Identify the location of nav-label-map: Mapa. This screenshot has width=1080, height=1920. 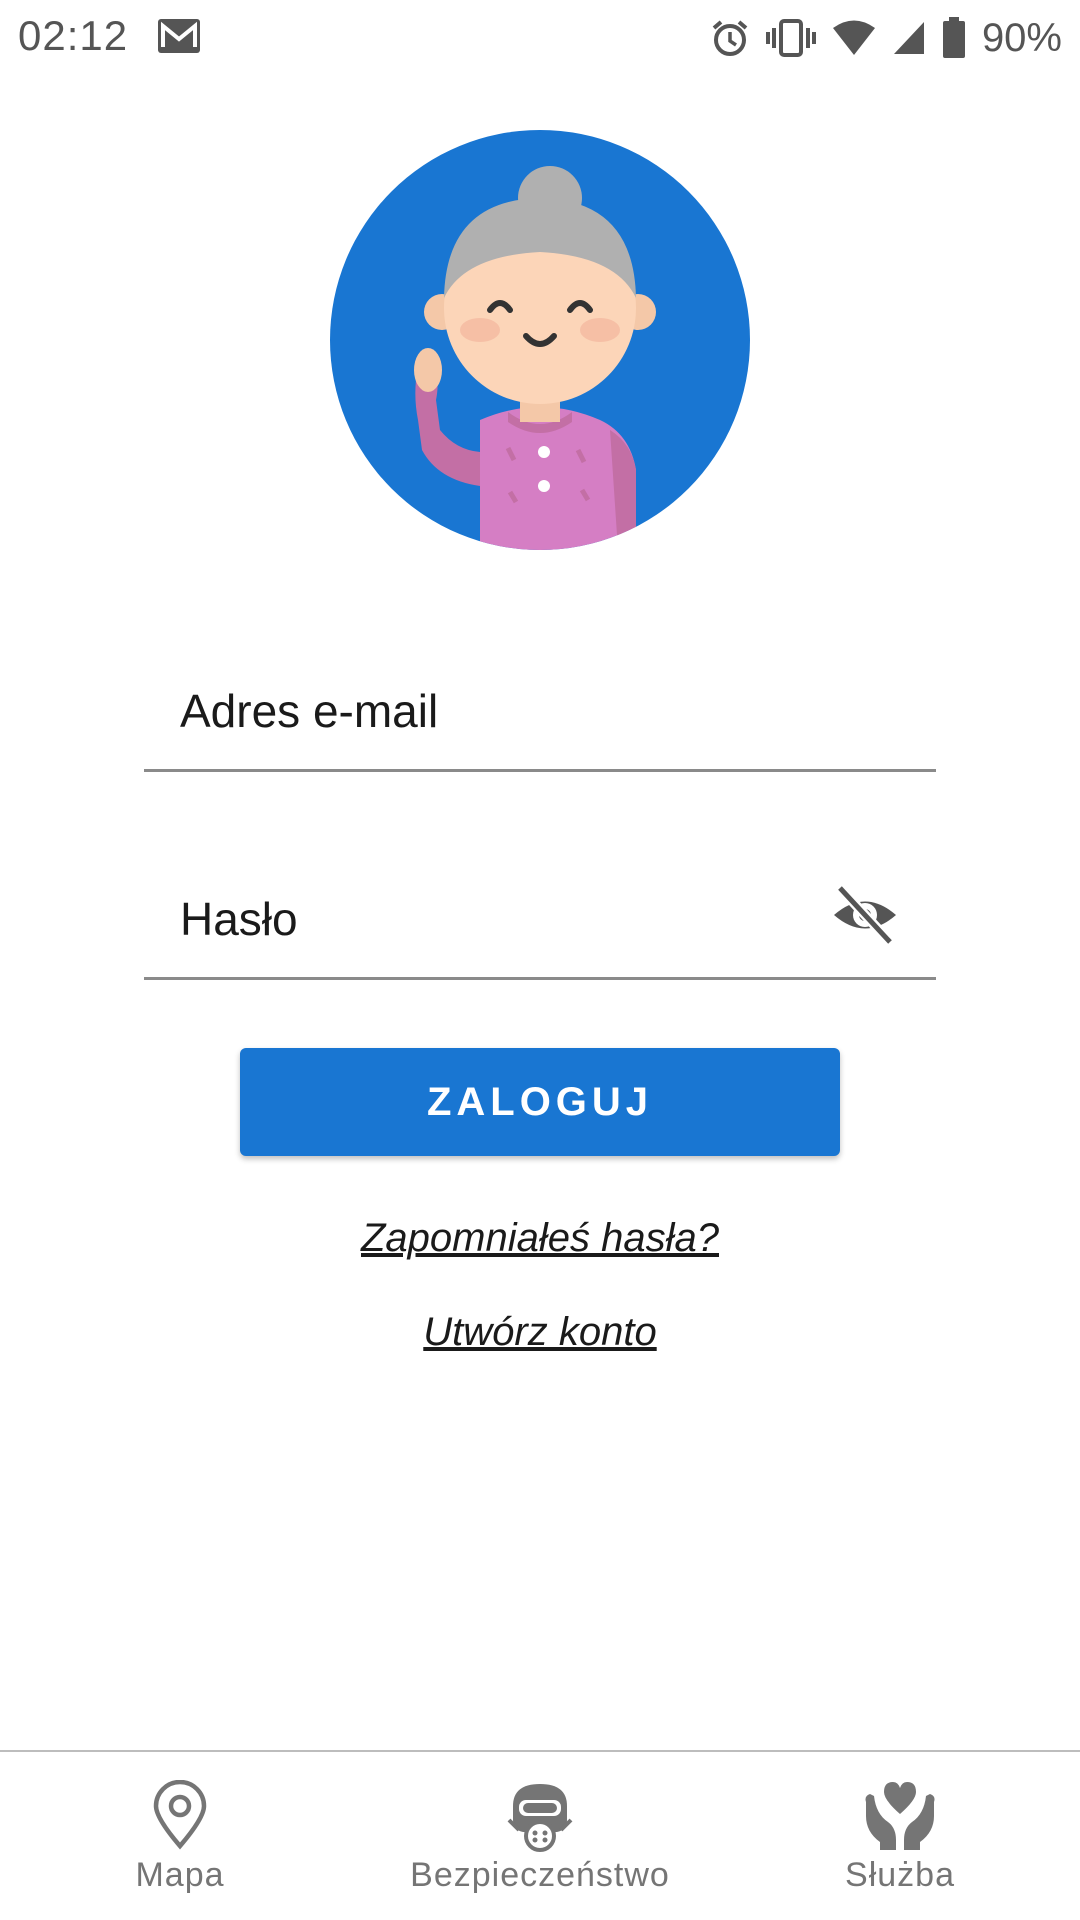
(180, 1875).